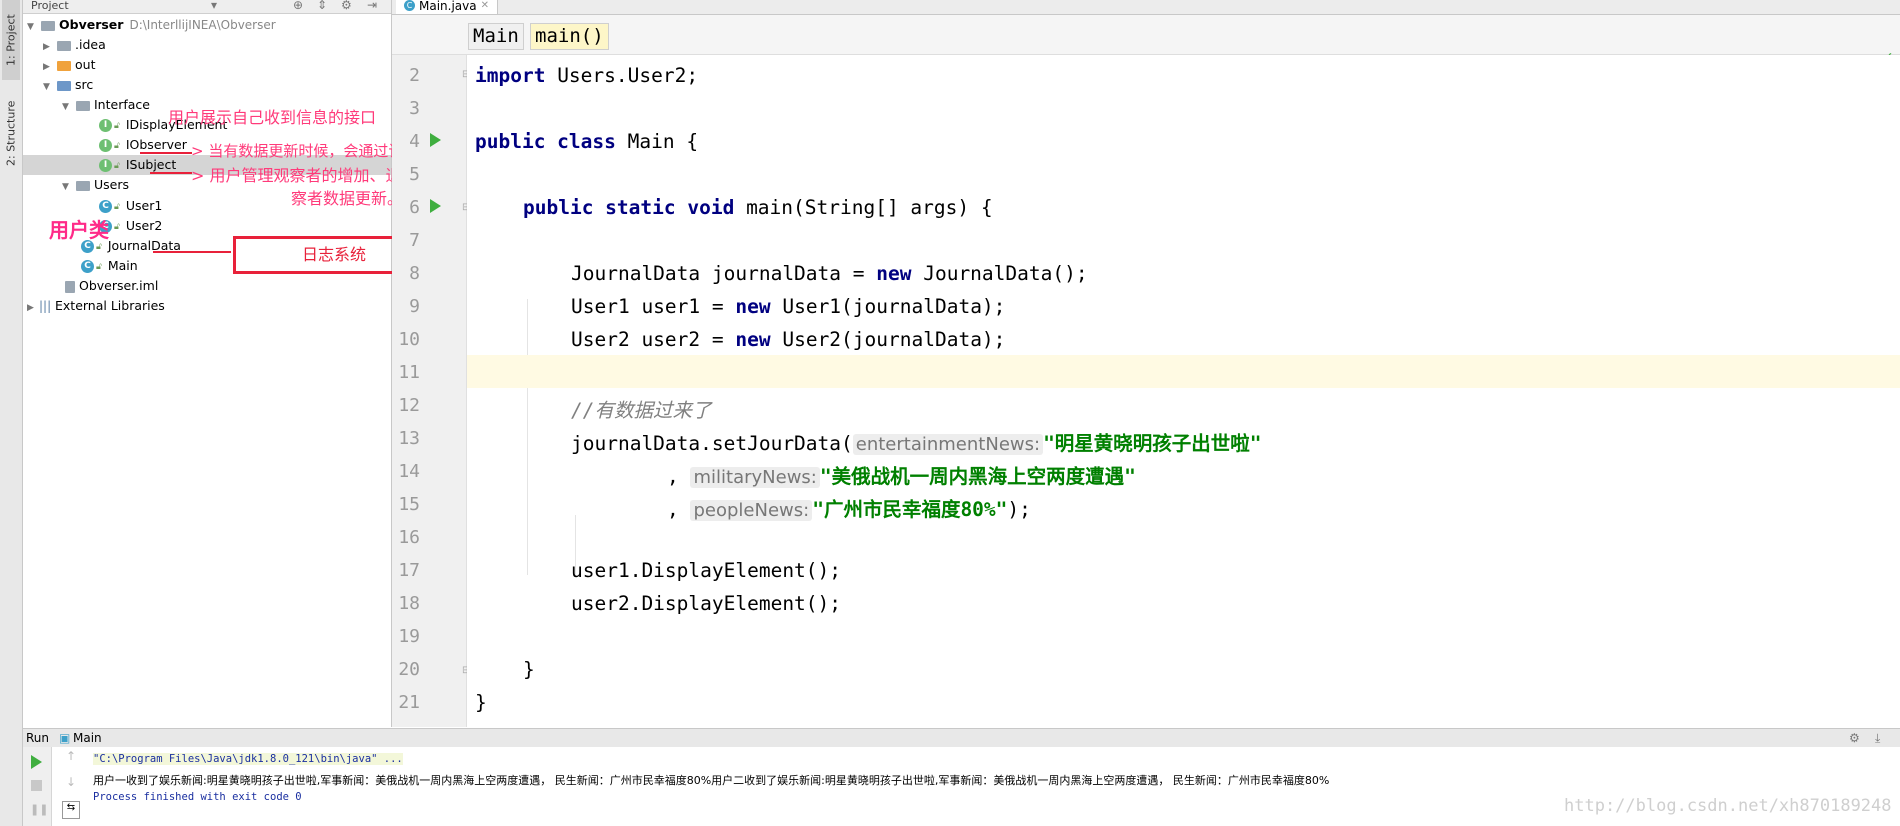 The width and height of the screenshot is (1900, 826). Describe the element at coordinates (50, 6) in the screenshot. I see `project-panel-title: Project` at that location.